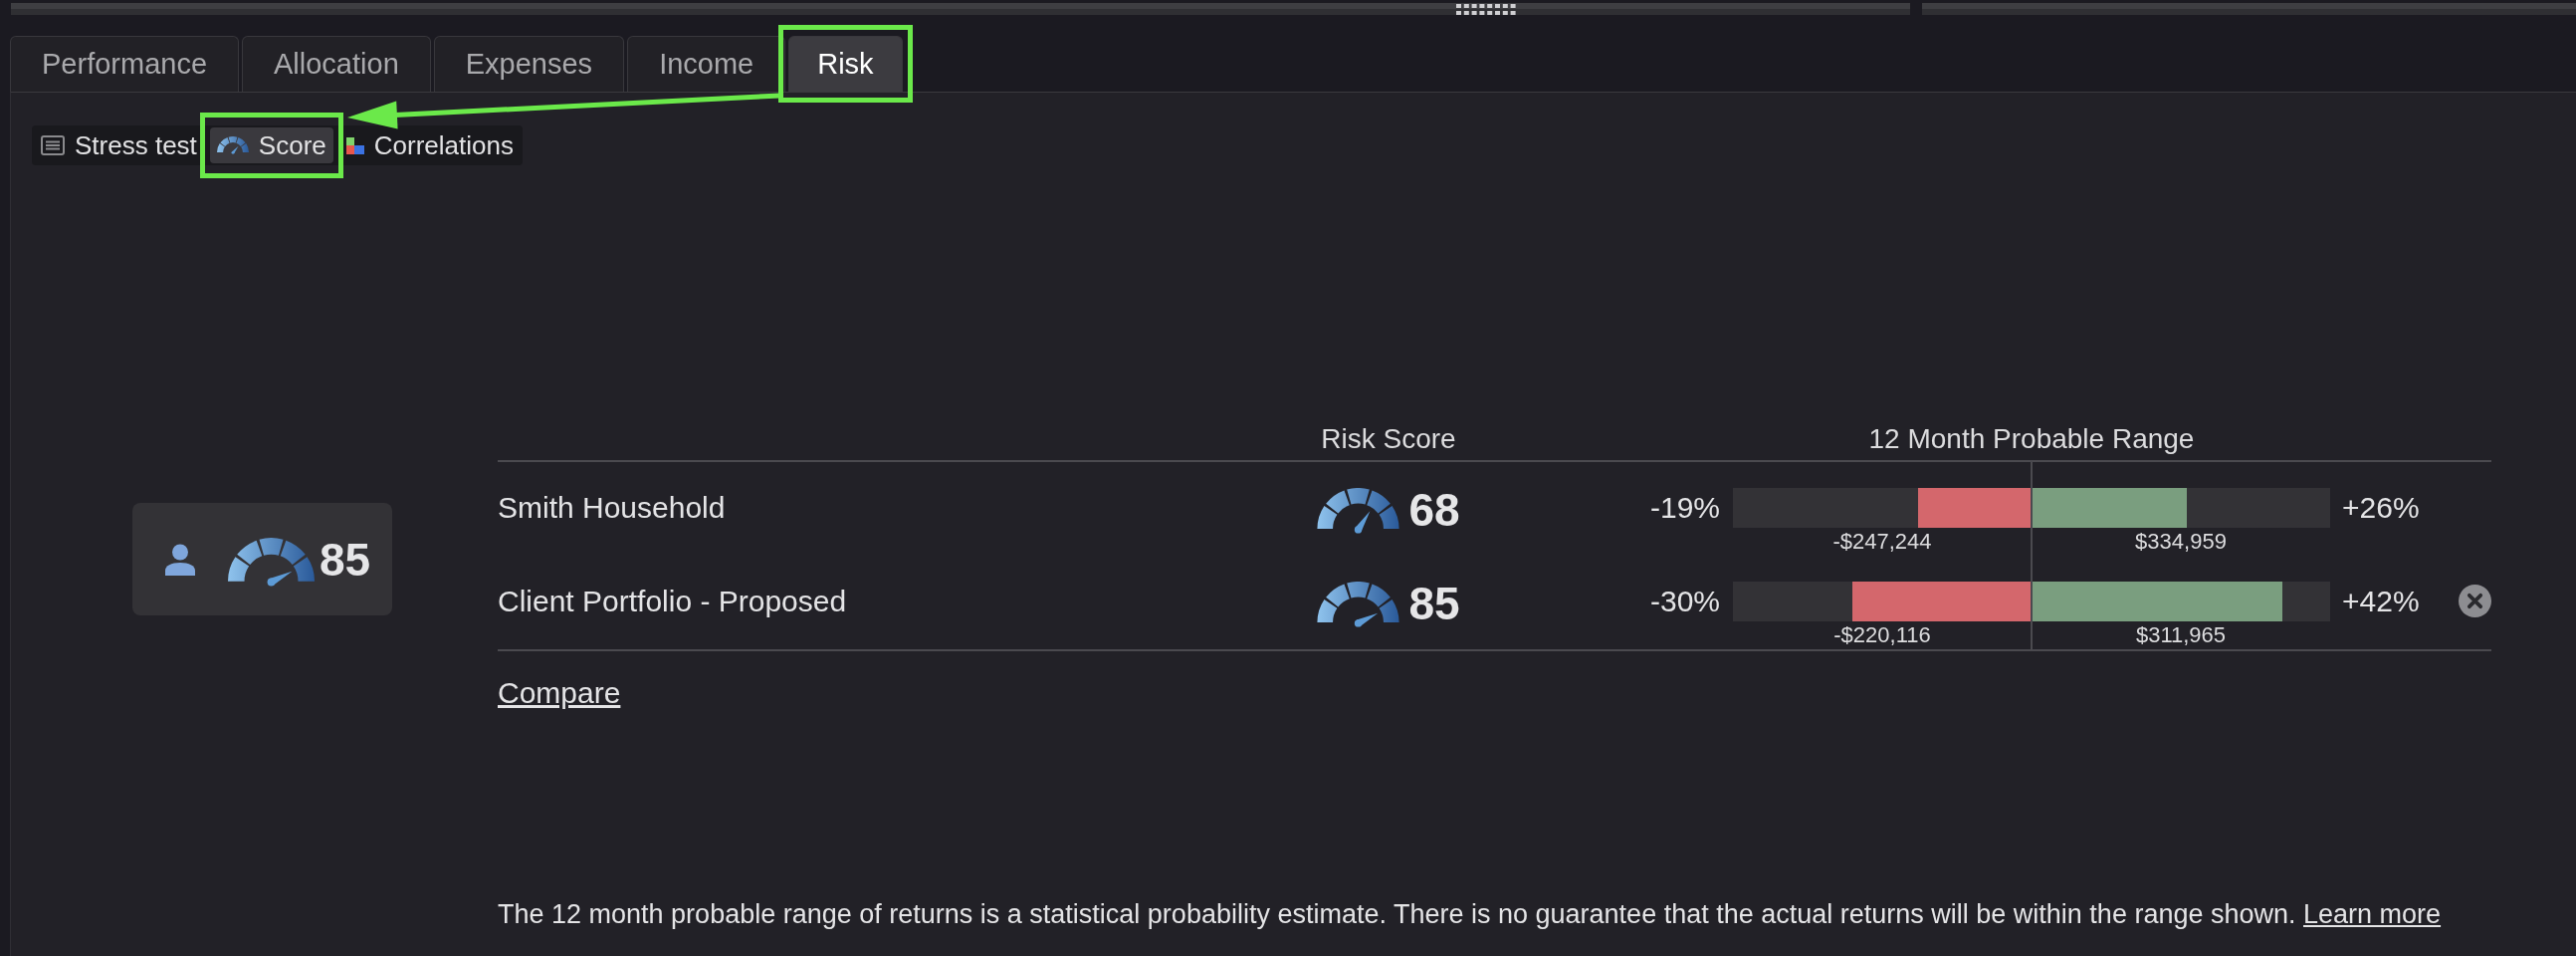 This screenshot has width=2576, height=956. What do you see at coordinates (2372, 914) in the screenshot?
I see `learn-more-link: Learn more` at bounding box center [2372, 914].